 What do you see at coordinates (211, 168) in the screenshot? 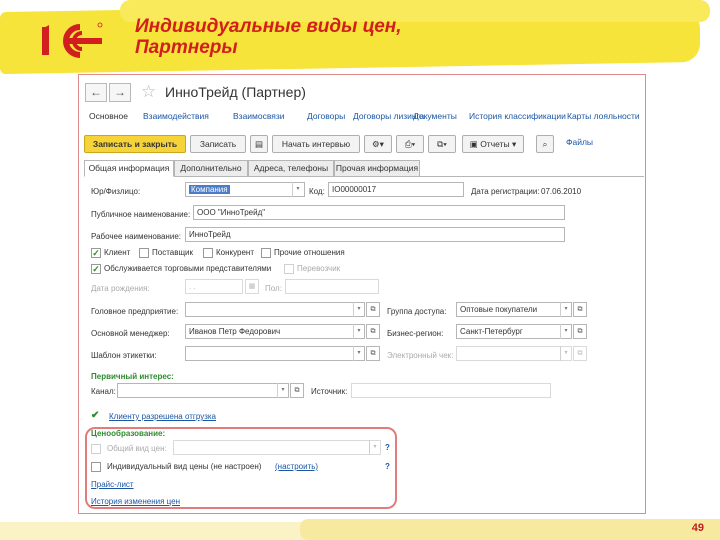
I see `tab-additional: Дополнительно` at bounding box center [211, 168].